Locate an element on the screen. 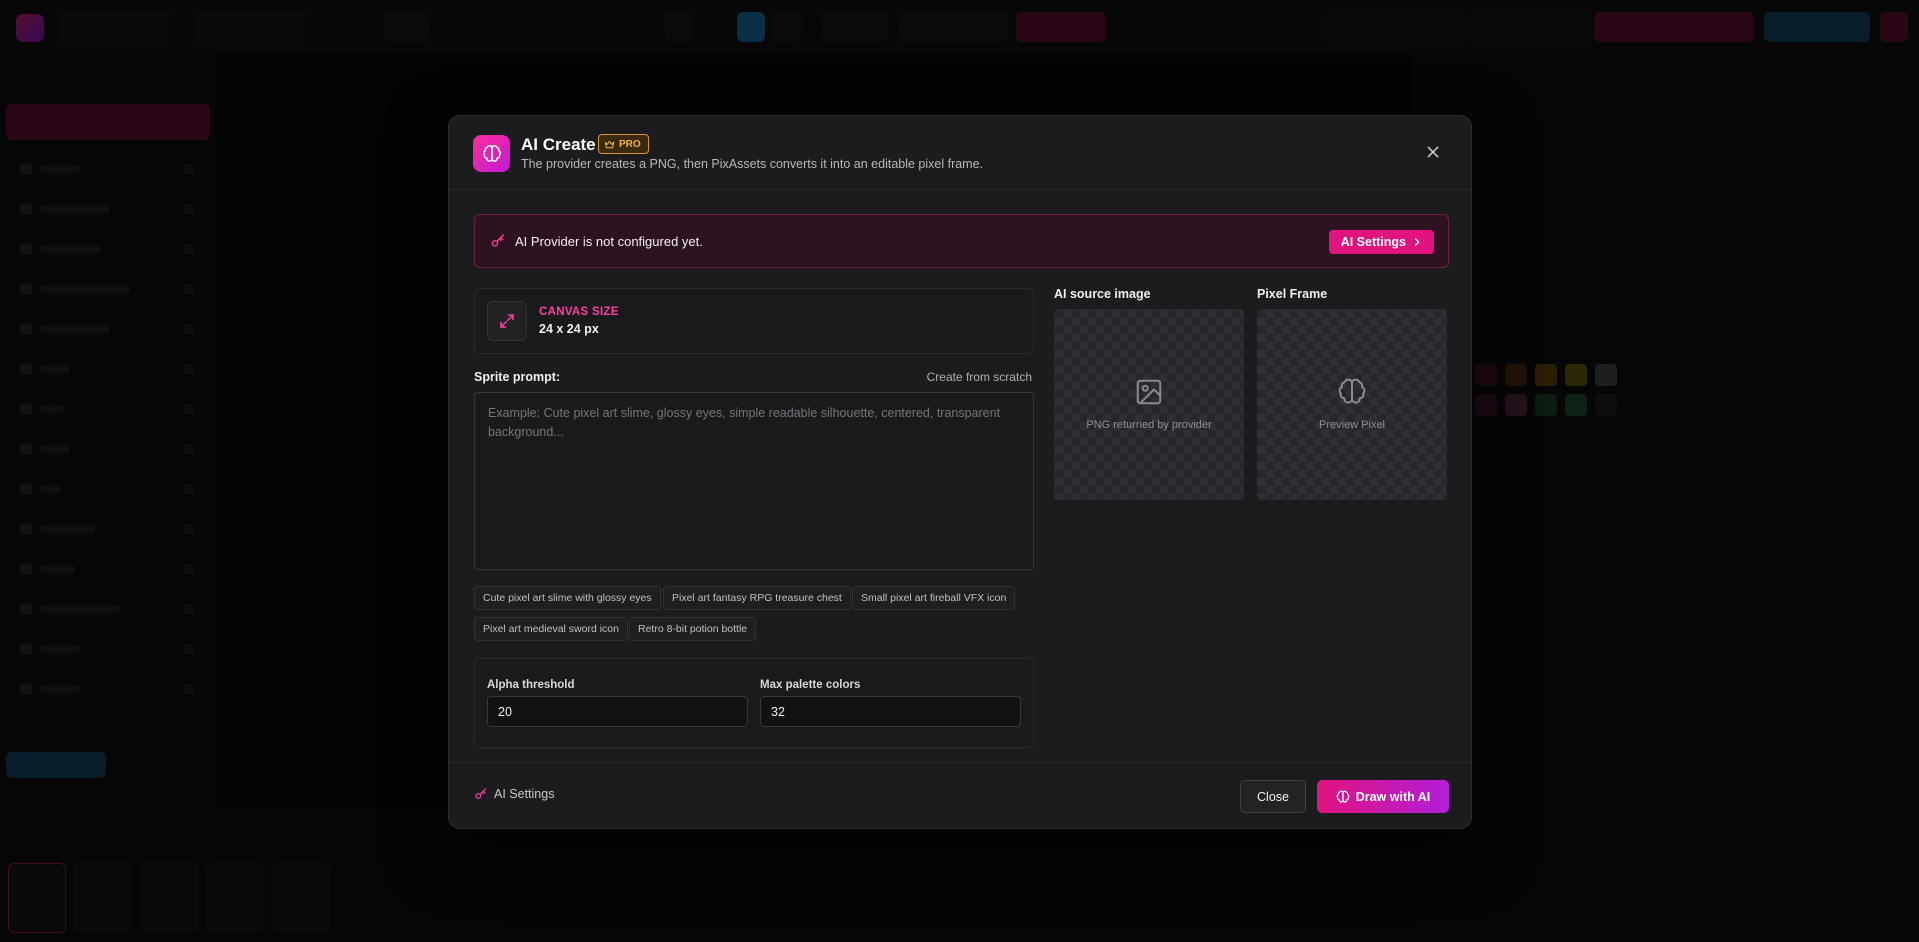 This screenshot has height=942, width=1919. pro-badge-label: PRO is located at coordinates (630, 144).